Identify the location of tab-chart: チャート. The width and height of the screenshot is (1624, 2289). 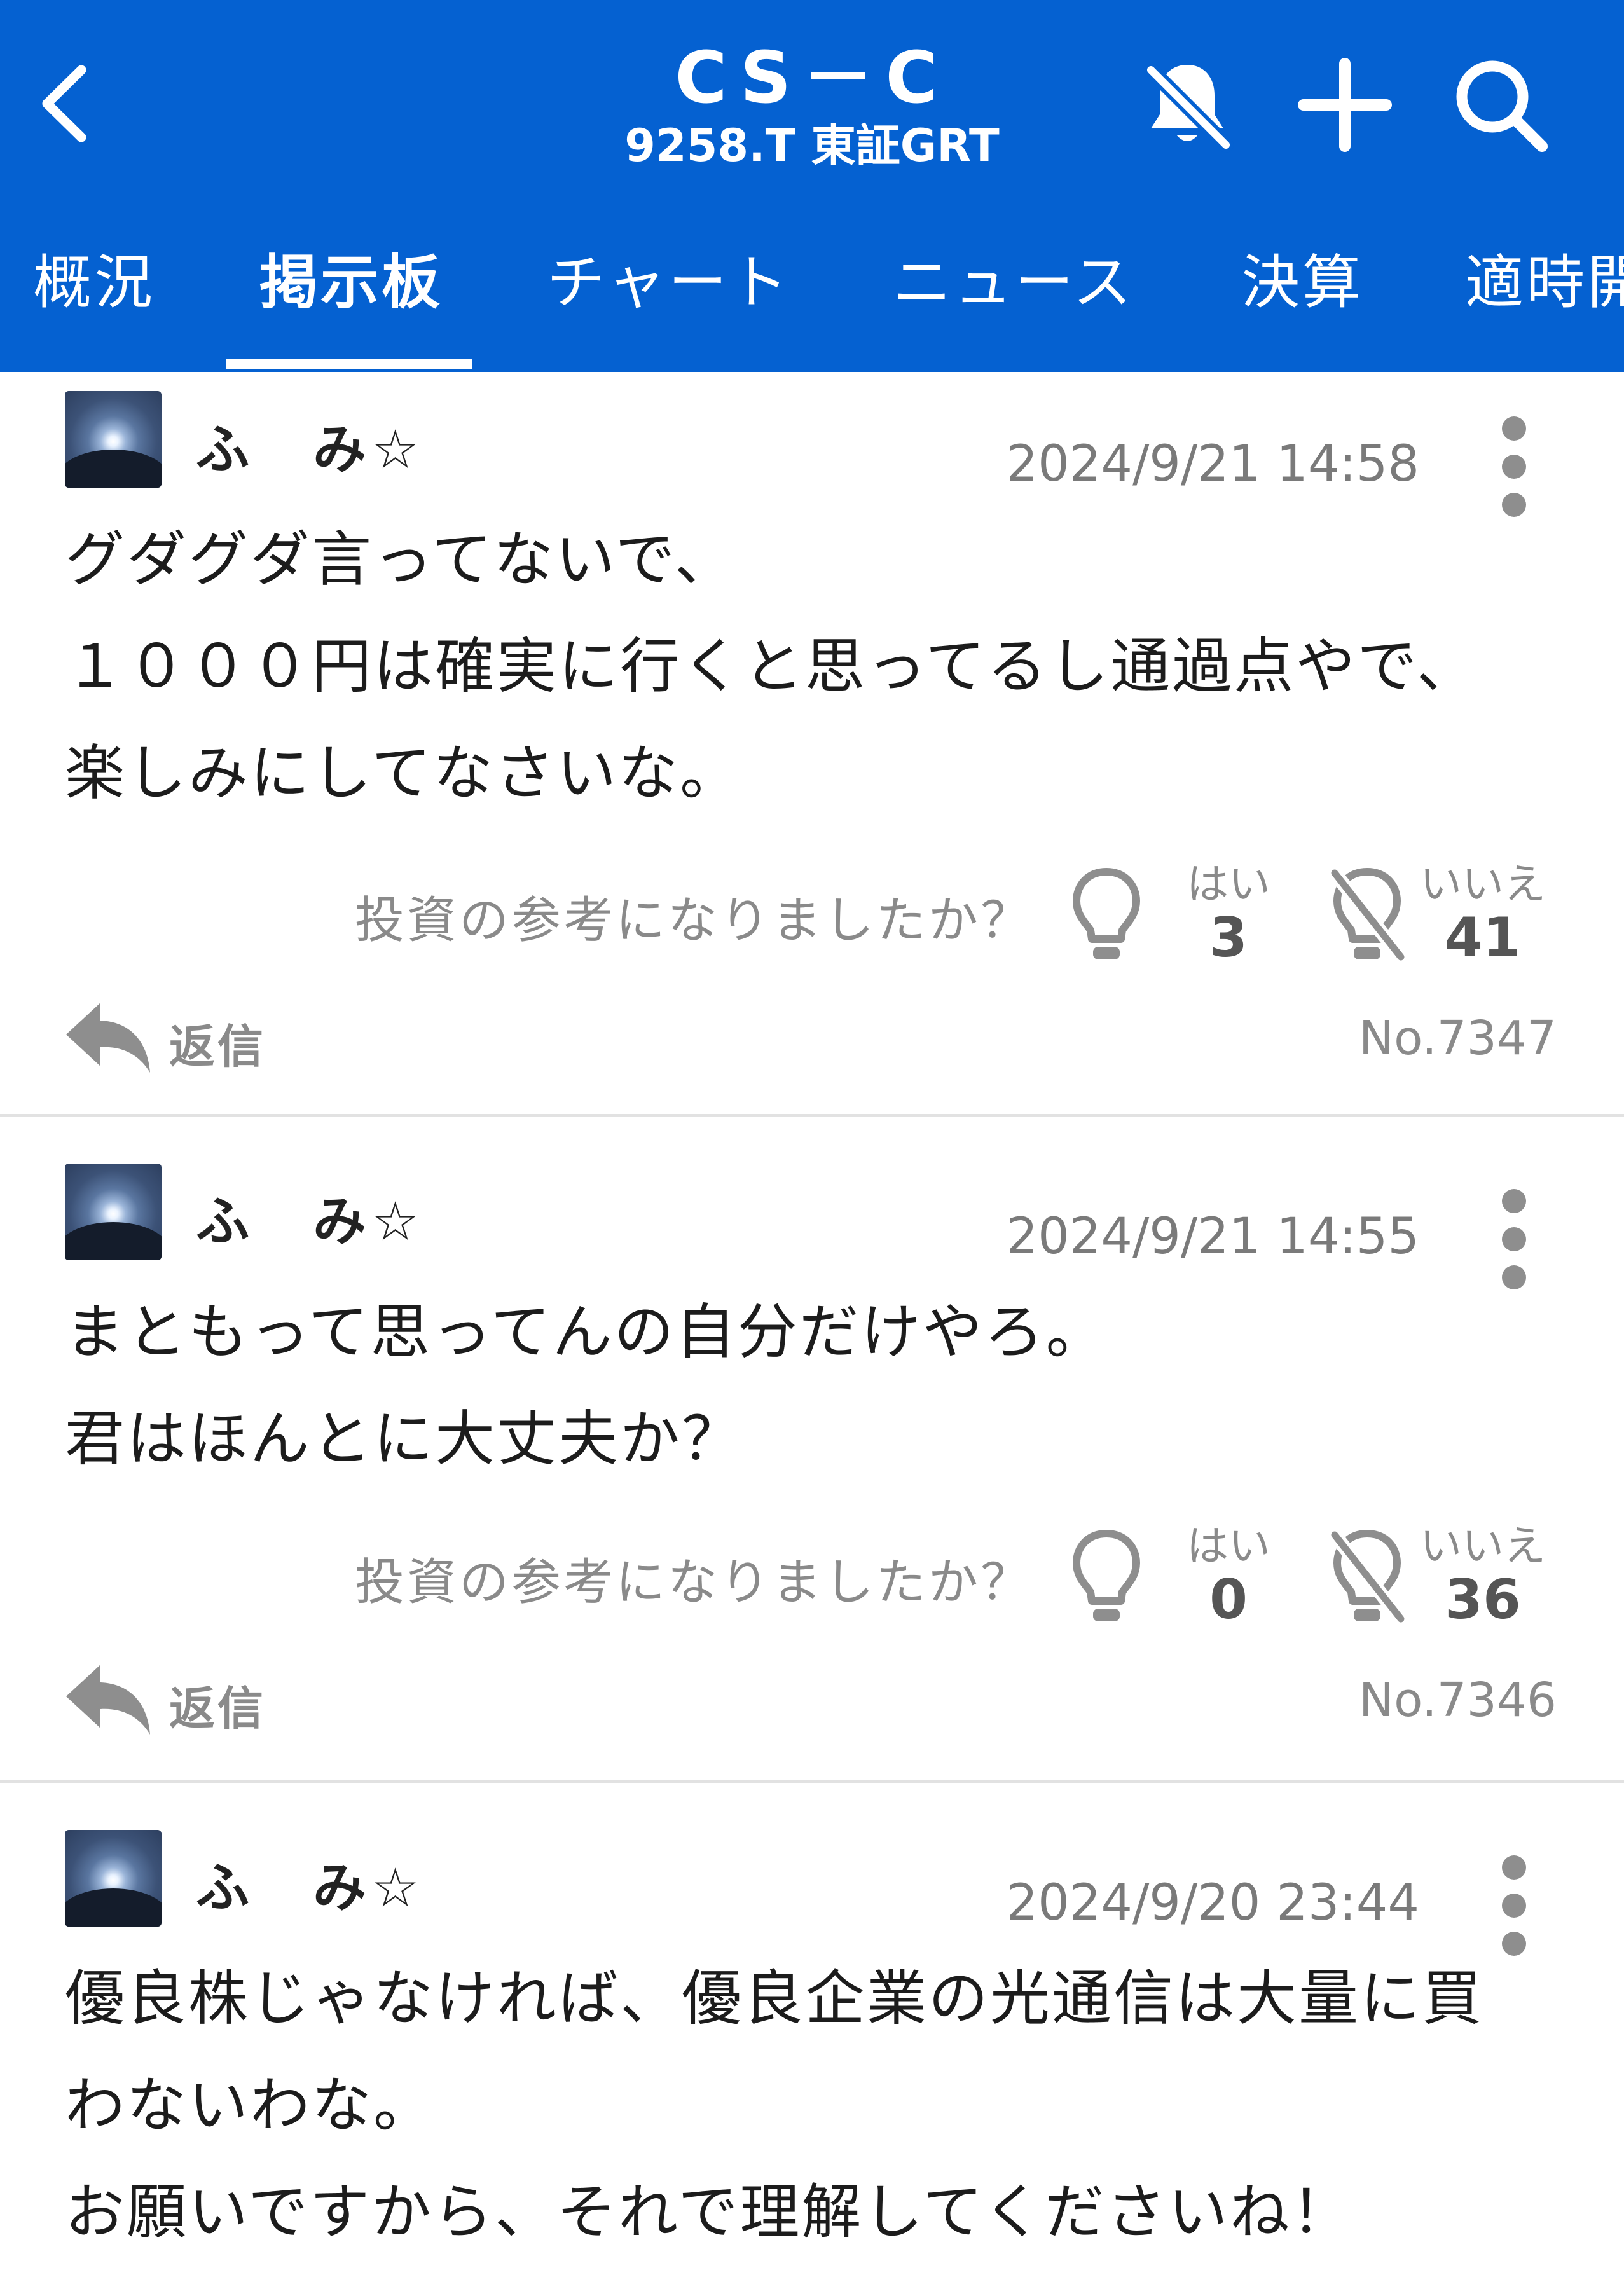
(669, 300).